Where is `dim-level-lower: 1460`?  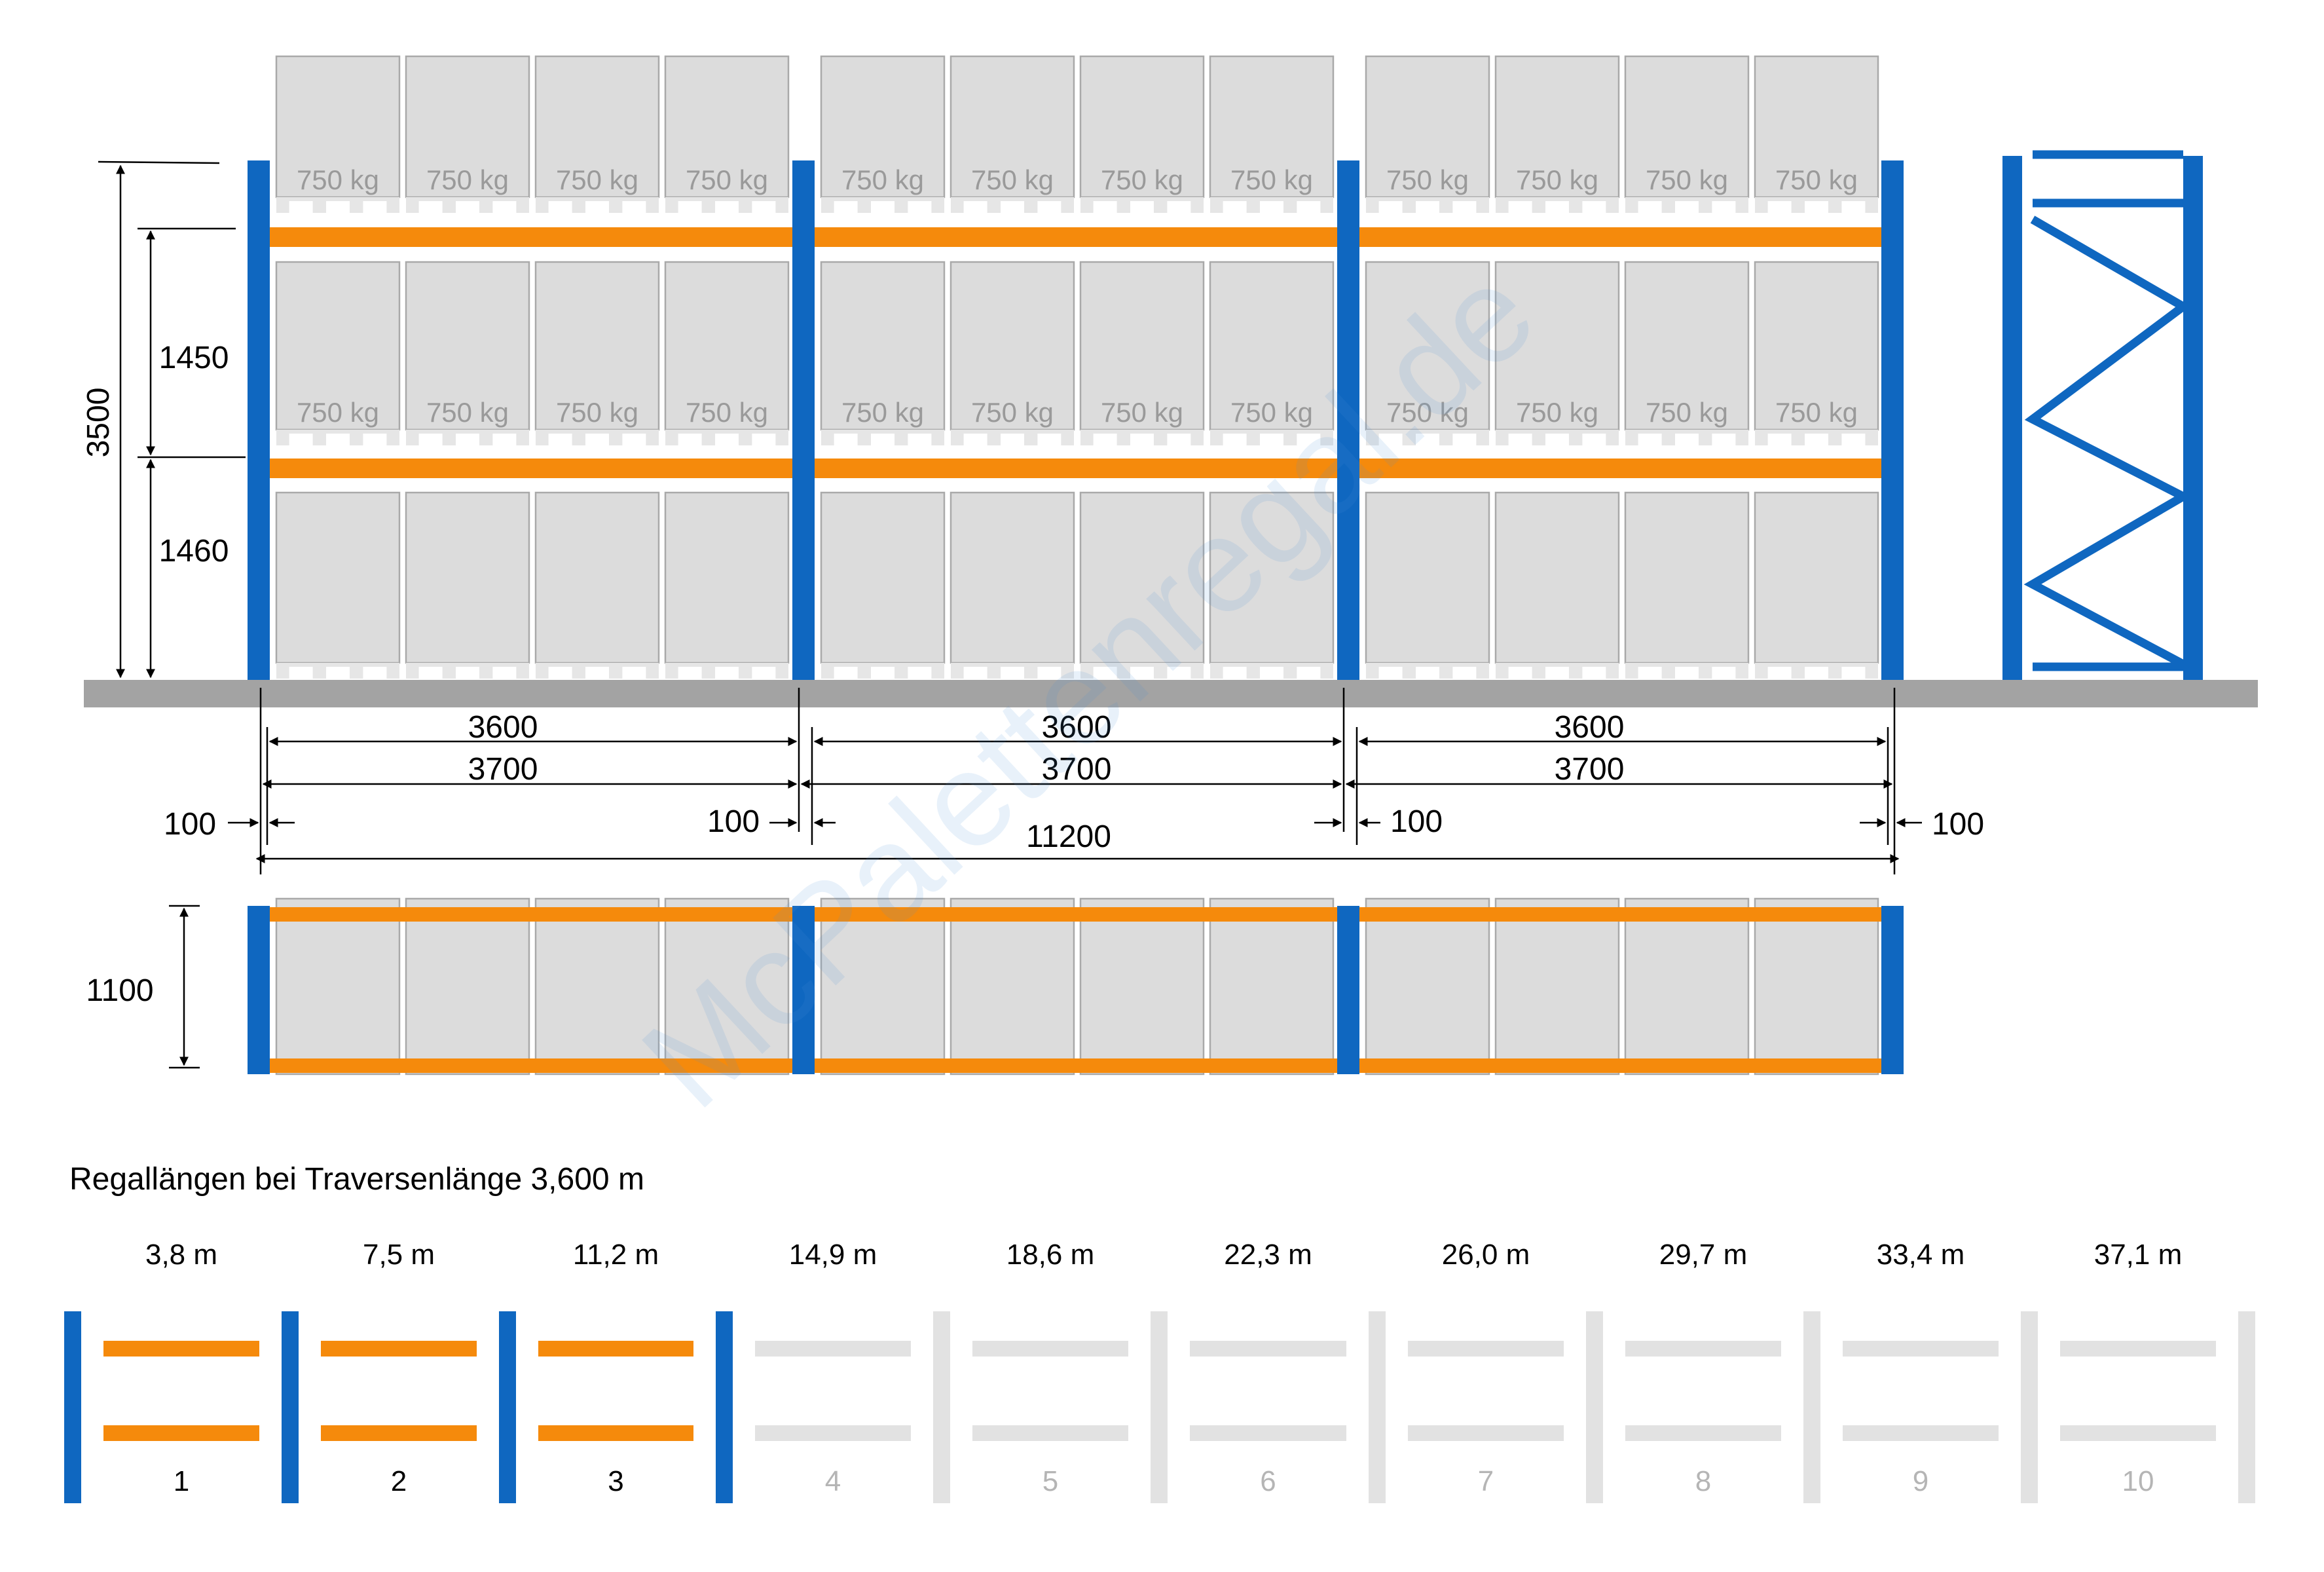
dim-level-lower: 1460 is located at coordinates (194, 551).